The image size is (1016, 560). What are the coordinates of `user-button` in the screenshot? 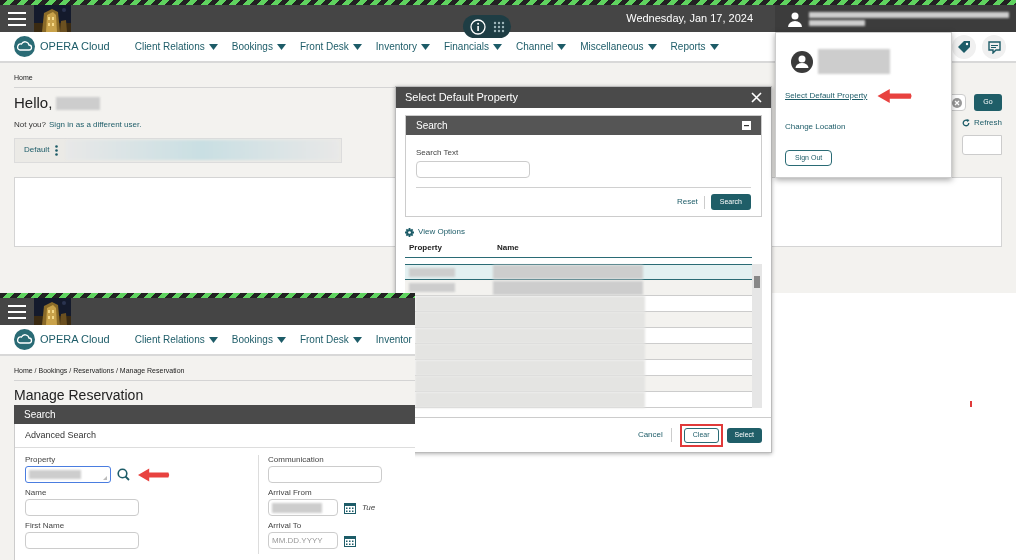 It's located at (895, 18).